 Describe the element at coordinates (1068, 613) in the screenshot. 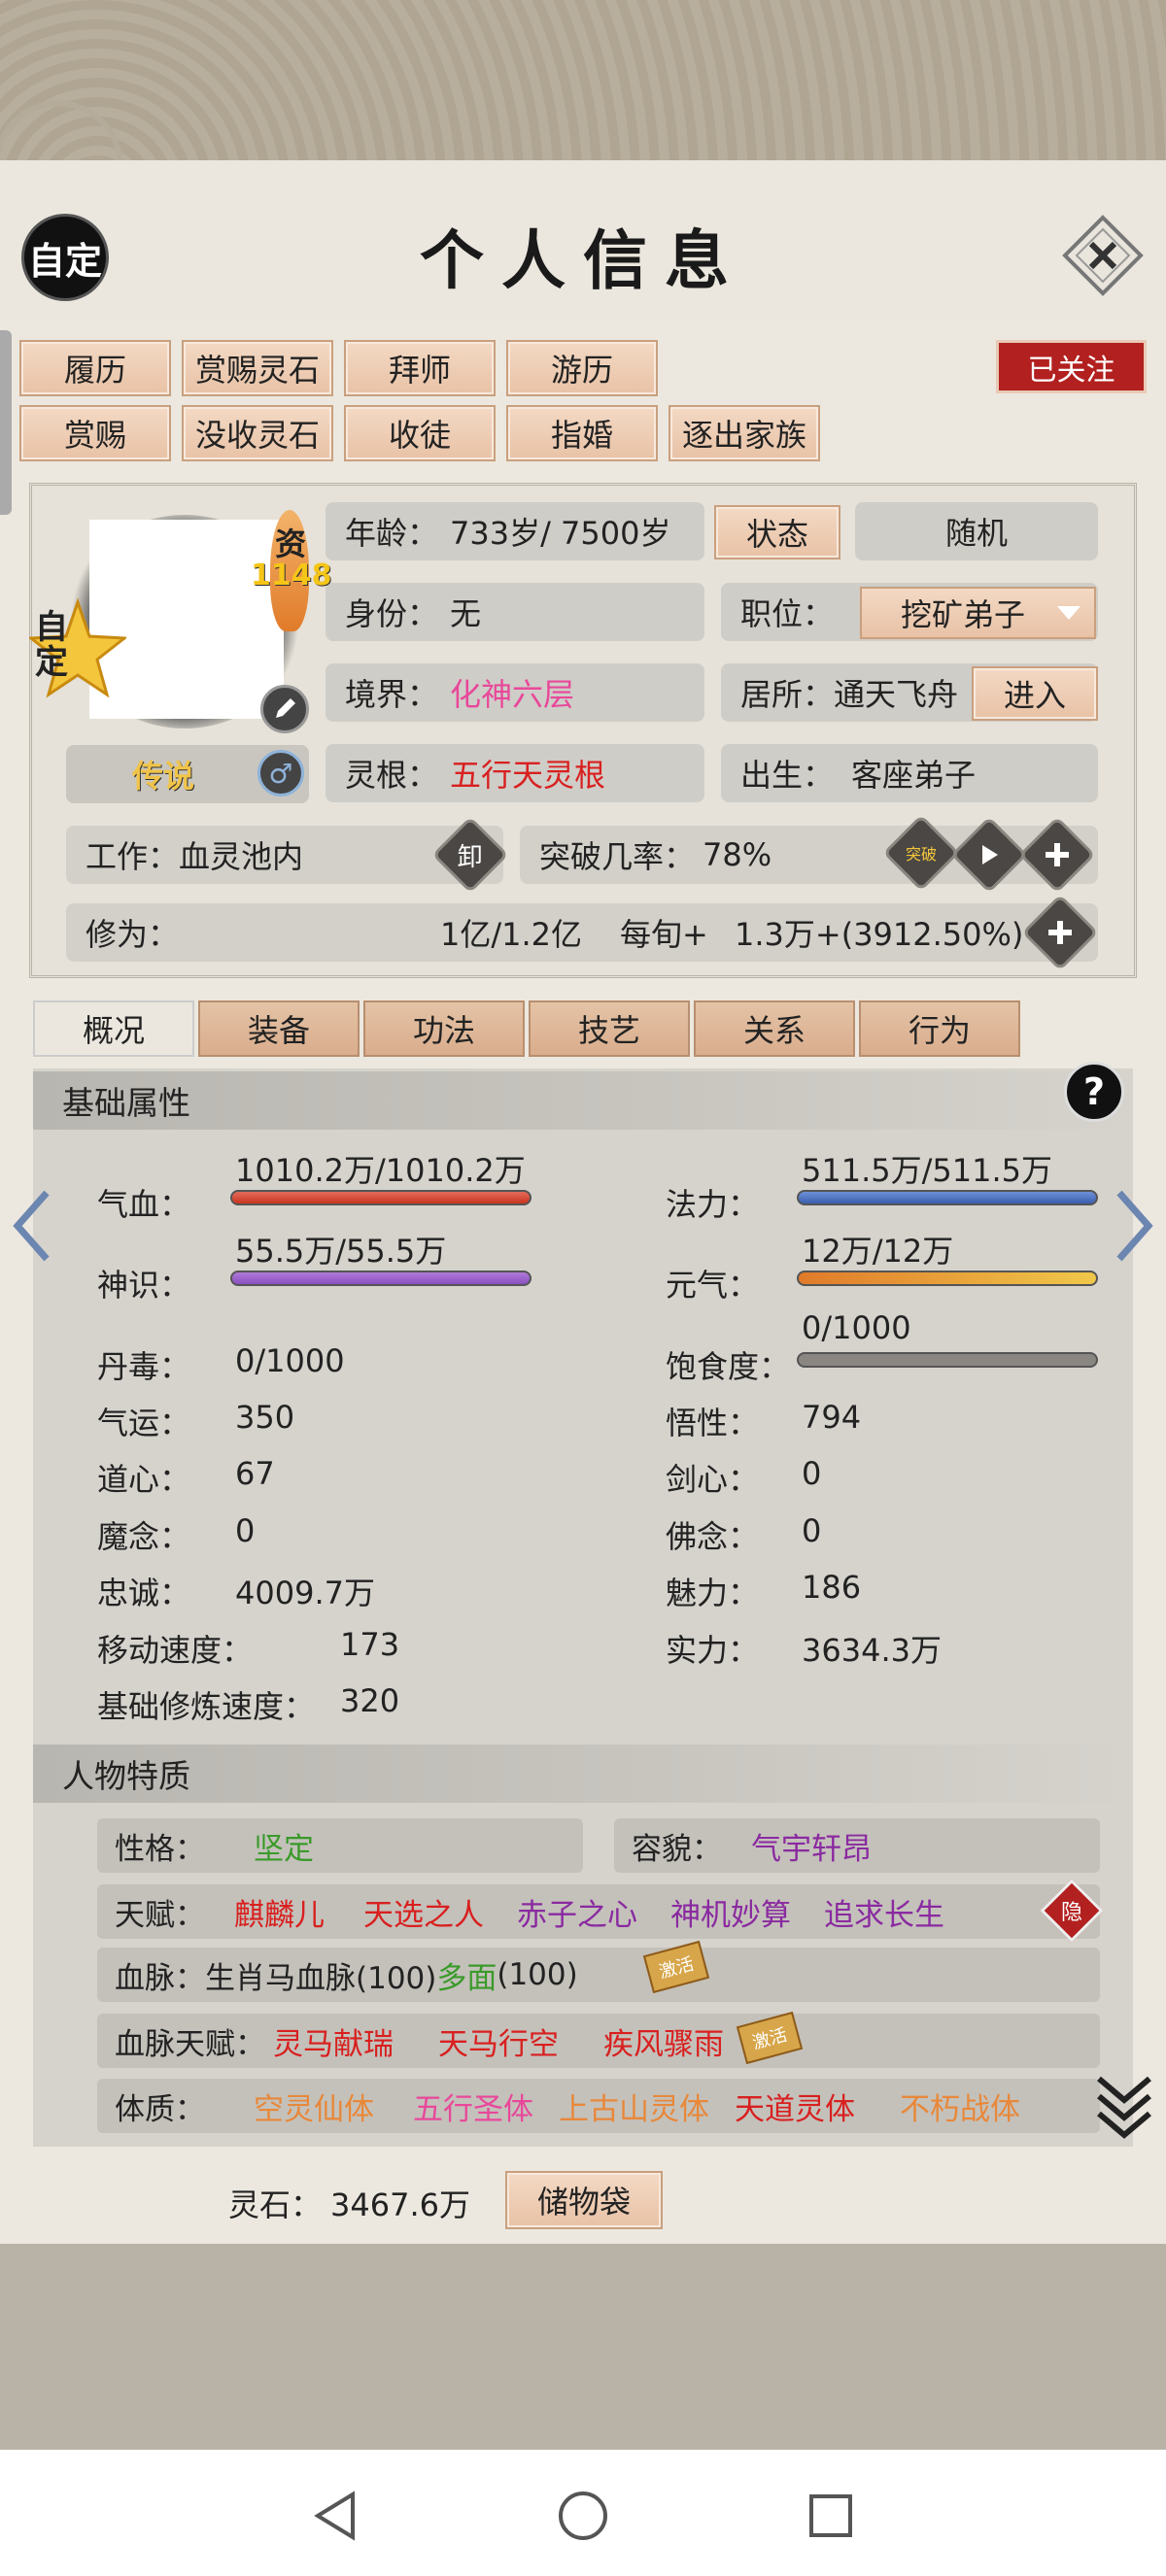

I see `chevron-down-icon` at that location.